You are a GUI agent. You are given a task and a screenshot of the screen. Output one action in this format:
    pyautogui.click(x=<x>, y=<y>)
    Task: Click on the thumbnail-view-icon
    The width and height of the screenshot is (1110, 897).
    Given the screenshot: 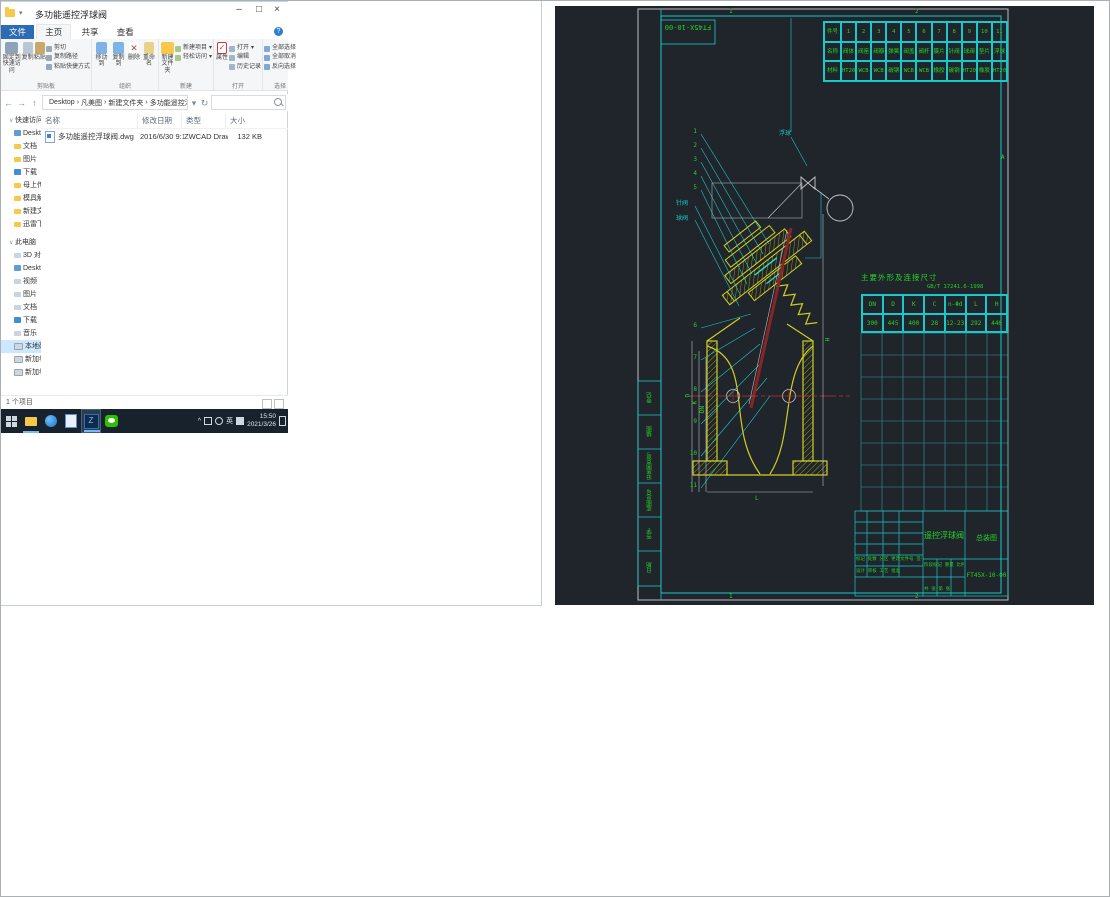 What is the action you would take?
    pyautogui.click(x=279, y=404)
    